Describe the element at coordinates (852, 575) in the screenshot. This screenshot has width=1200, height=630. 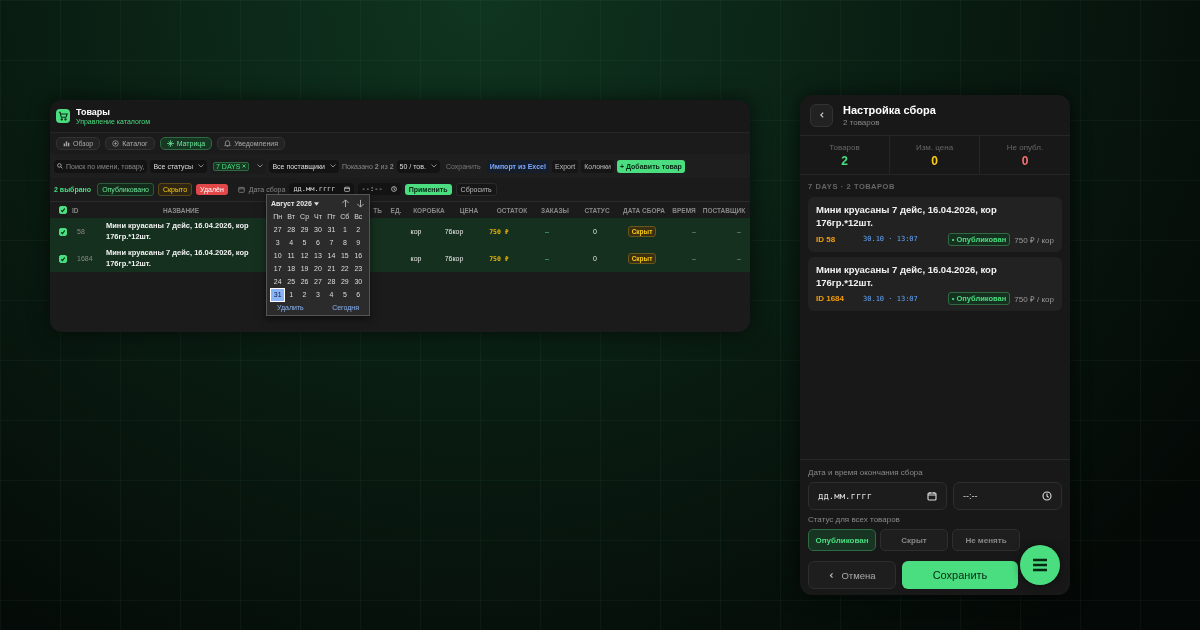
I see `cancel-button: Отмена` at that location.